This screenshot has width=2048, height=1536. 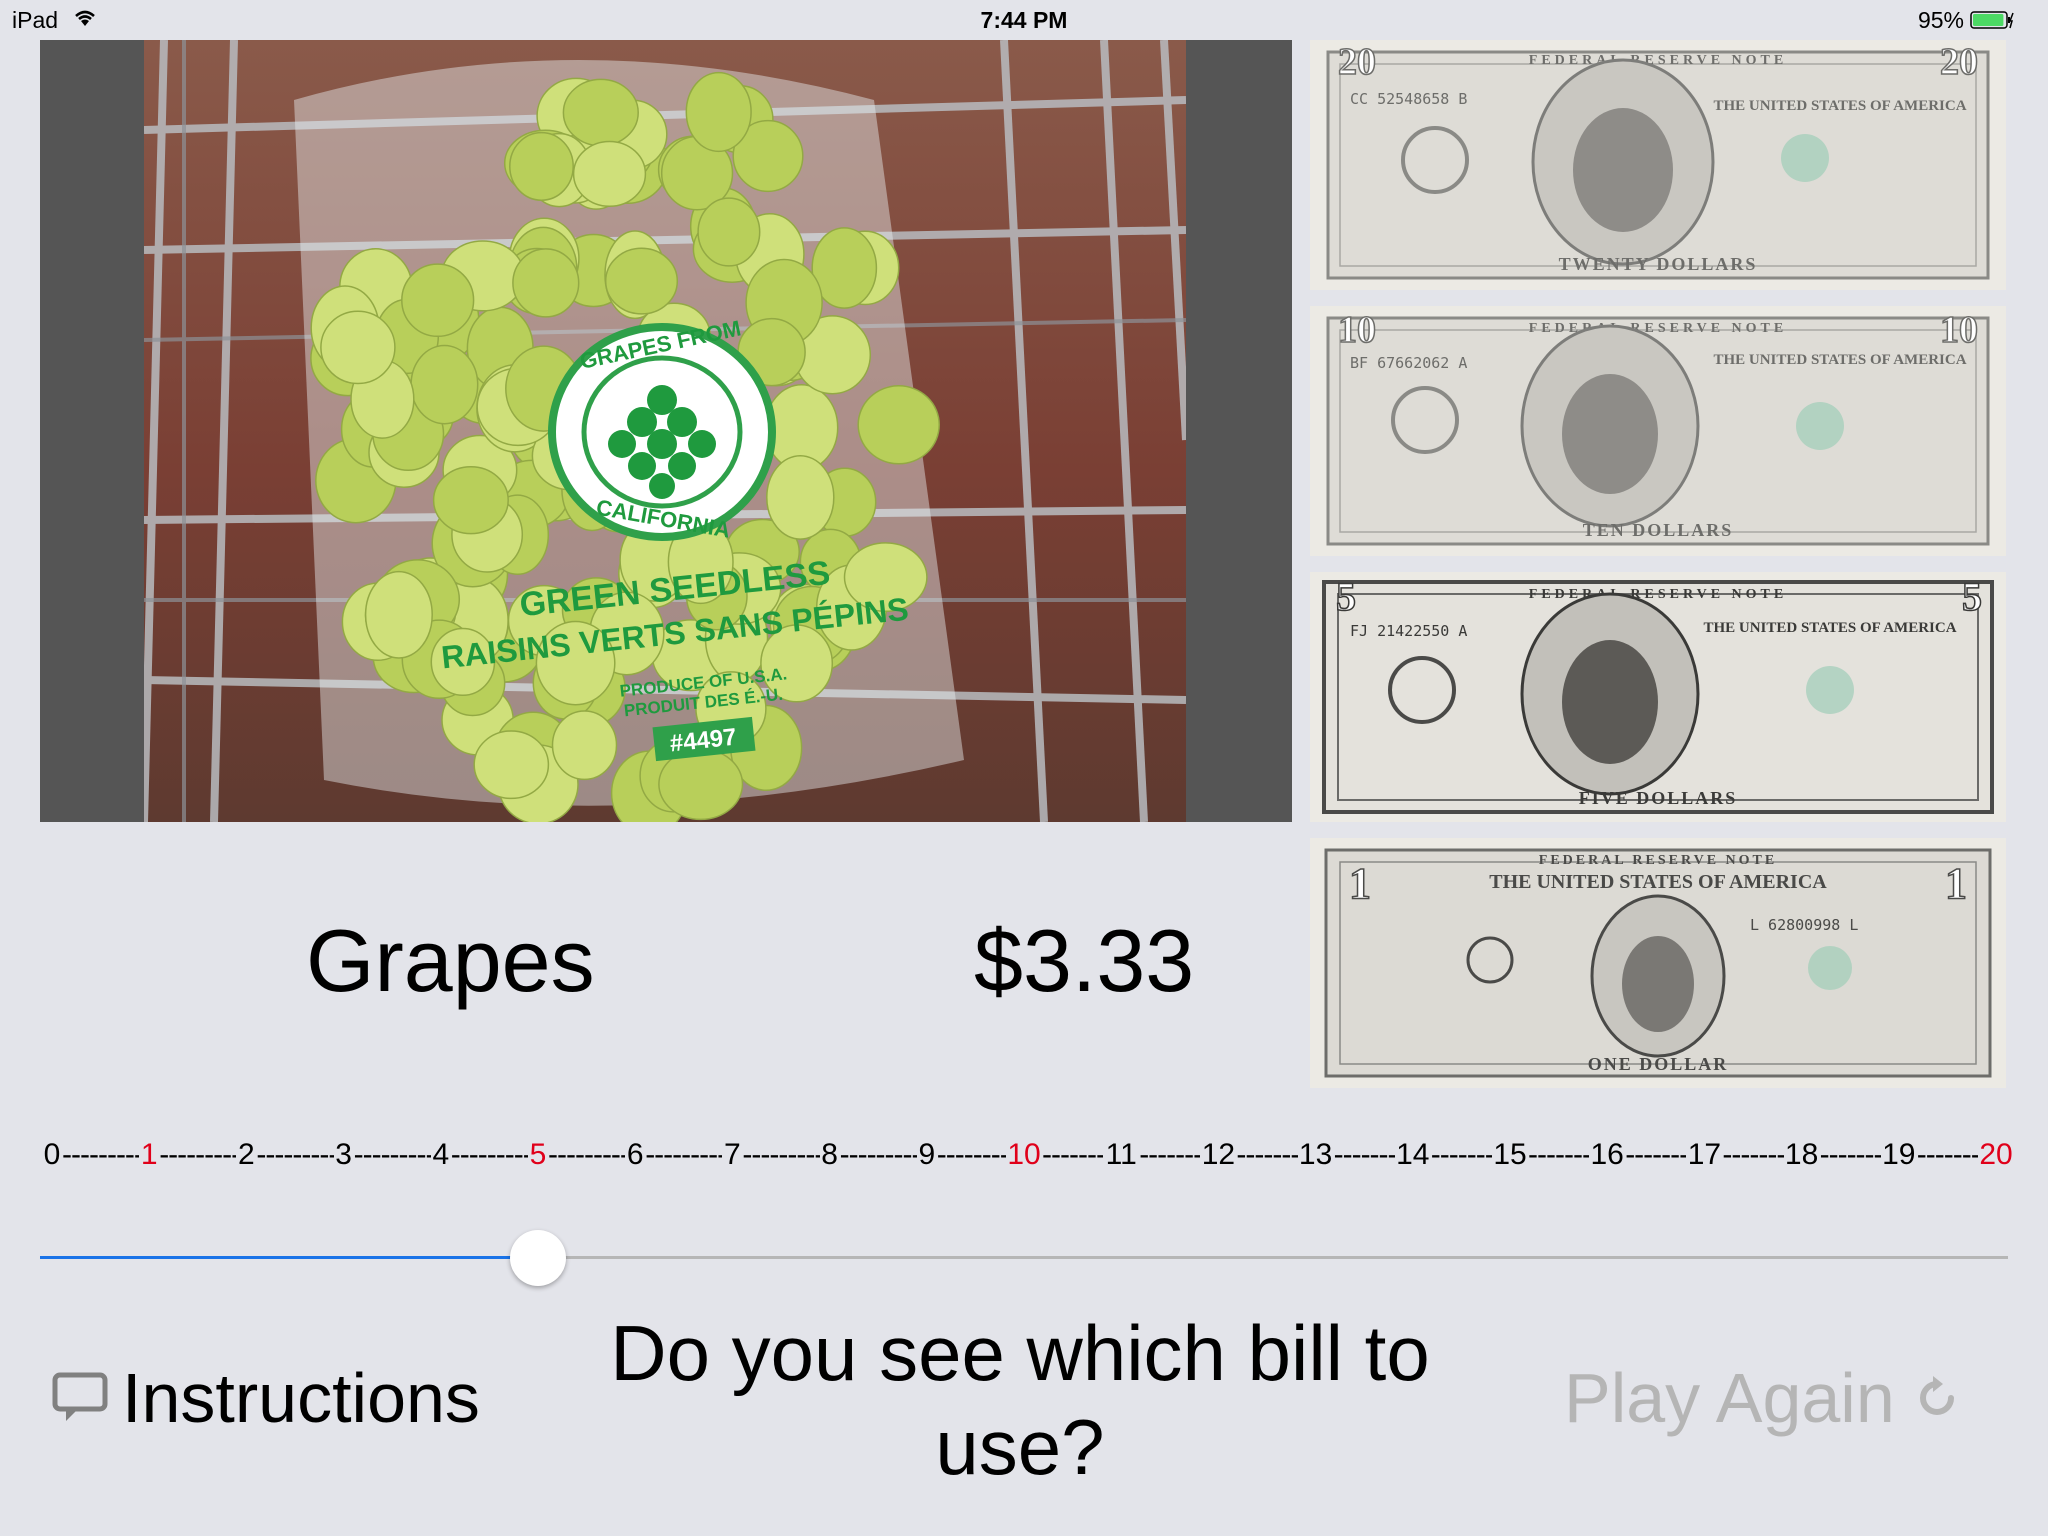 I want to click on bill-bottom-text: FIVE DOLLARS, so click(x=1658, y=798).